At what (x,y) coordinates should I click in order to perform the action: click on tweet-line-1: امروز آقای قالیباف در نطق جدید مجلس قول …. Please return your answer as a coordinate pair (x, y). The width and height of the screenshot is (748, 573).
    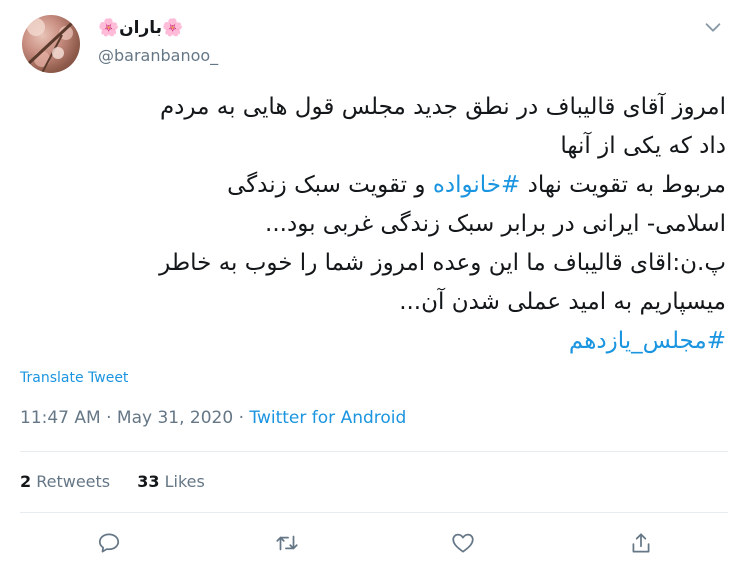
    Looking at the image, I should click on (442, 107).